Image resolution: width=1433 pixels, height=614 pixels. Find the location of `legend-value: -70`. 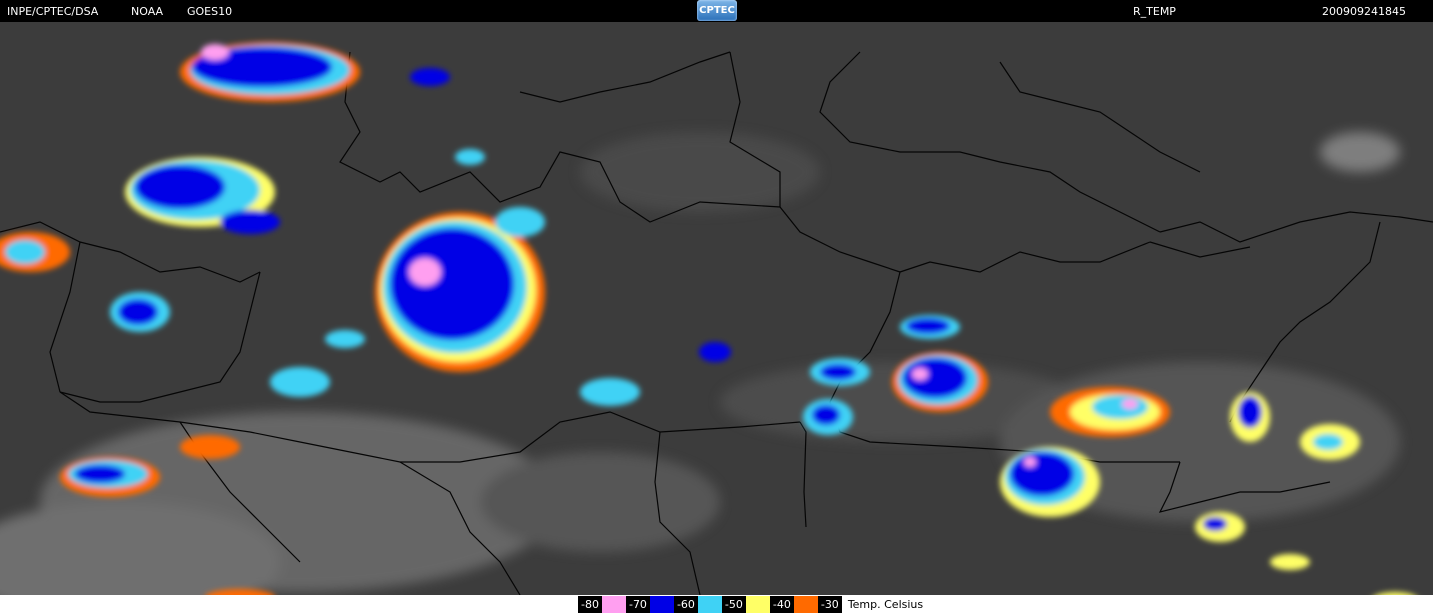

legend-value: -70 is located at coordinates (637, 604).